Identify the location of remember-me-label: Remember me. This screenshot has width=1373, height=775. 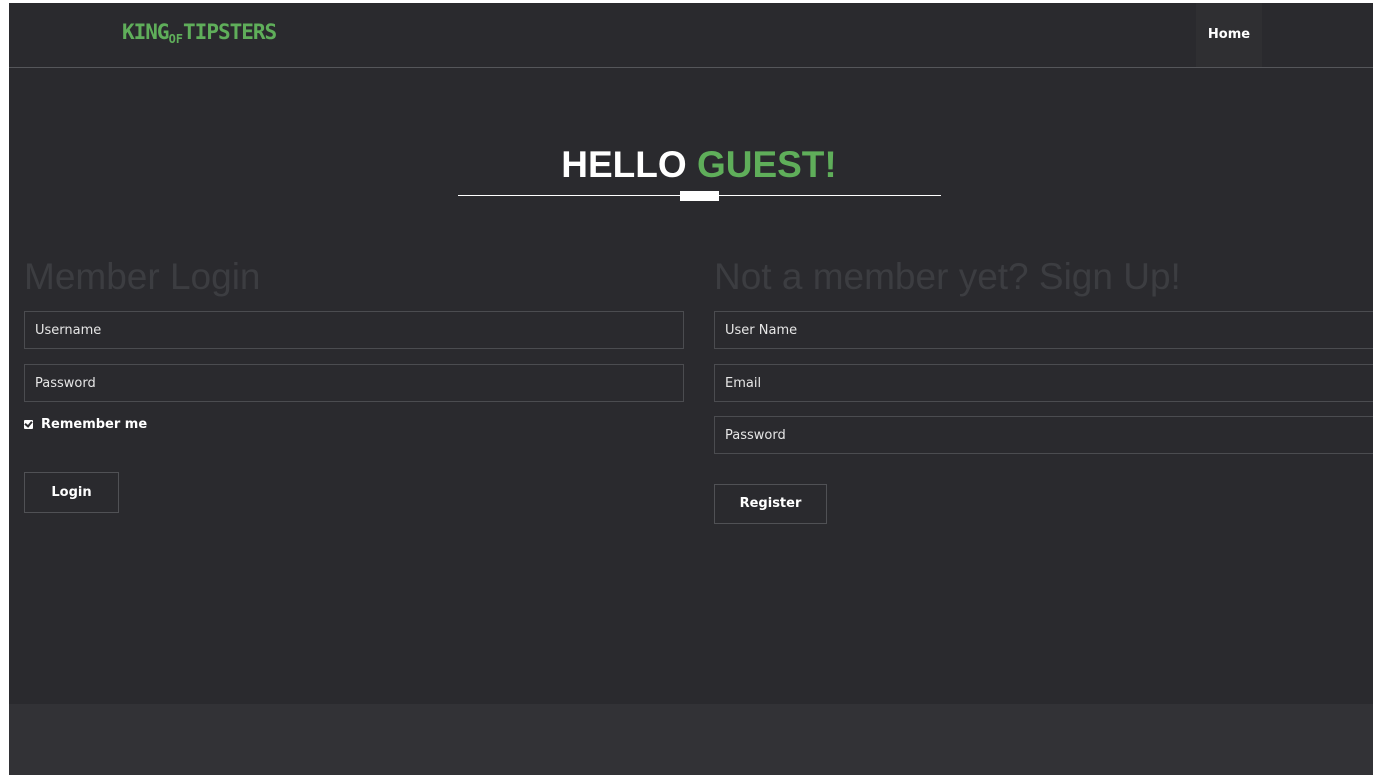
(94, 424).